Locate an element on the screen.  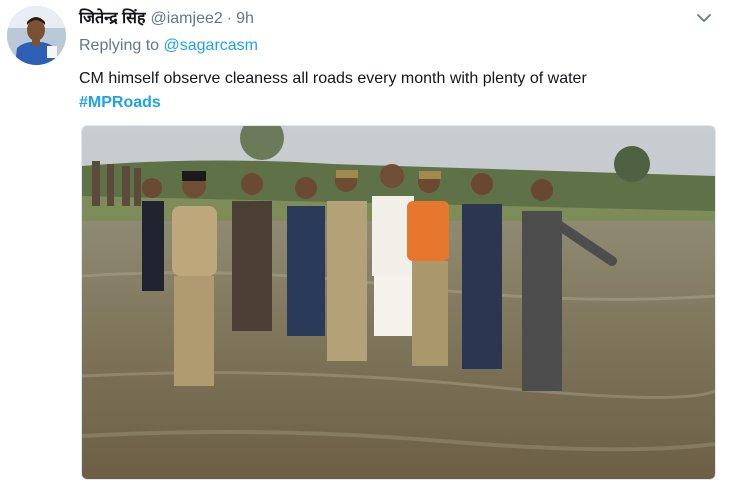
tweet-header: जितेन्द्र सिंह @iamjee2 · 9h is located at coordinates (166, 17).